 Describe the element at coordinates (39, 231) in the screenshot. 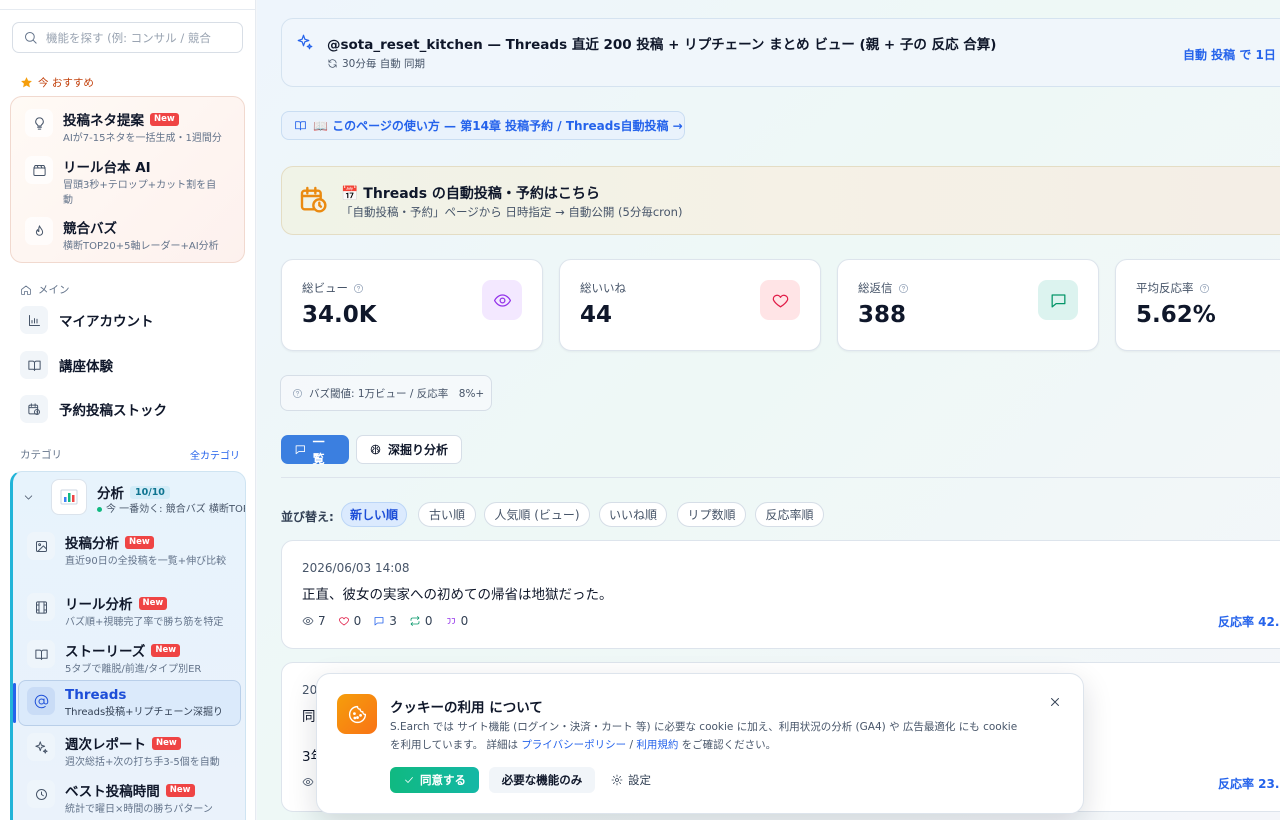

I see `flame-icon` at that location.